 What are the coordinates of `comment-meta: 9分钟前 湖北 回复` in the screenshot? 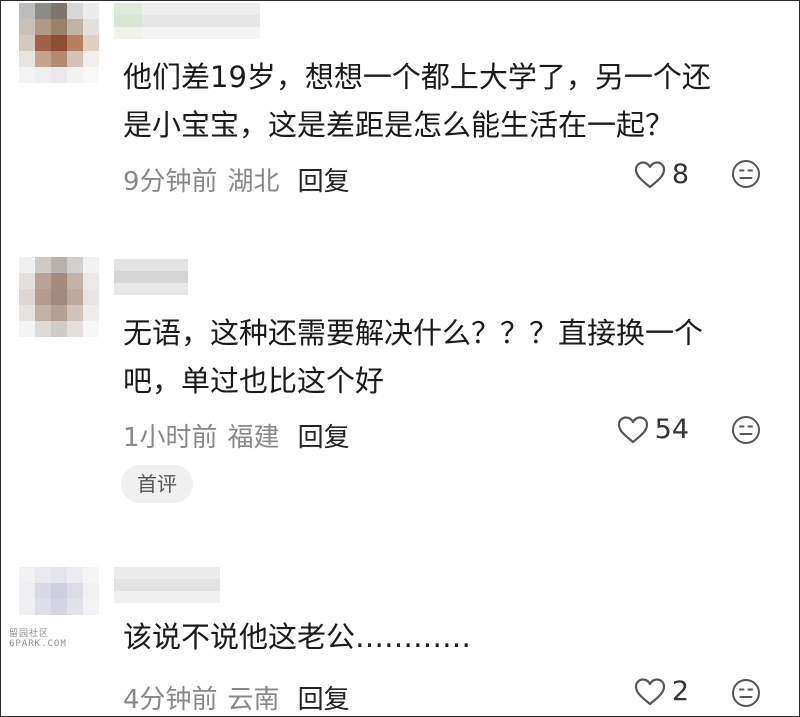 It's located at (236, 179).